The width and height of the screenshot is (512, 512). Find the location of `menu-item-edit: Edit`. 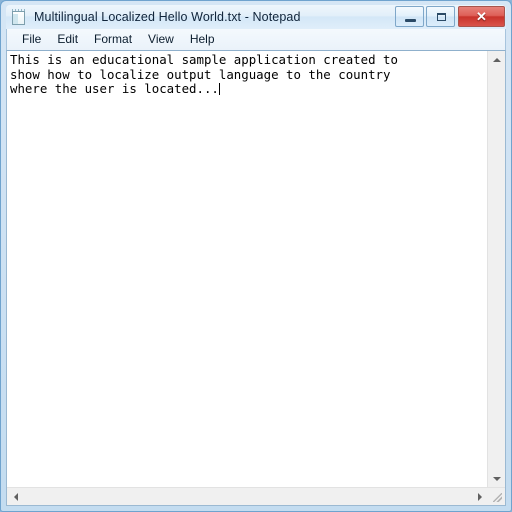

menu-item-edit: Edit is located at coordinates (67, 39).